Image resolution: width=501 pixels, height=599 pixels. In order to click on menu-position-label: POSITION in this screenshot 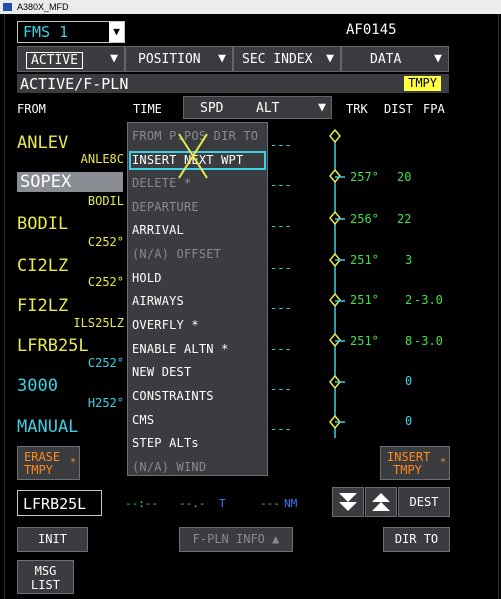, I will do `click(169, 59)`.